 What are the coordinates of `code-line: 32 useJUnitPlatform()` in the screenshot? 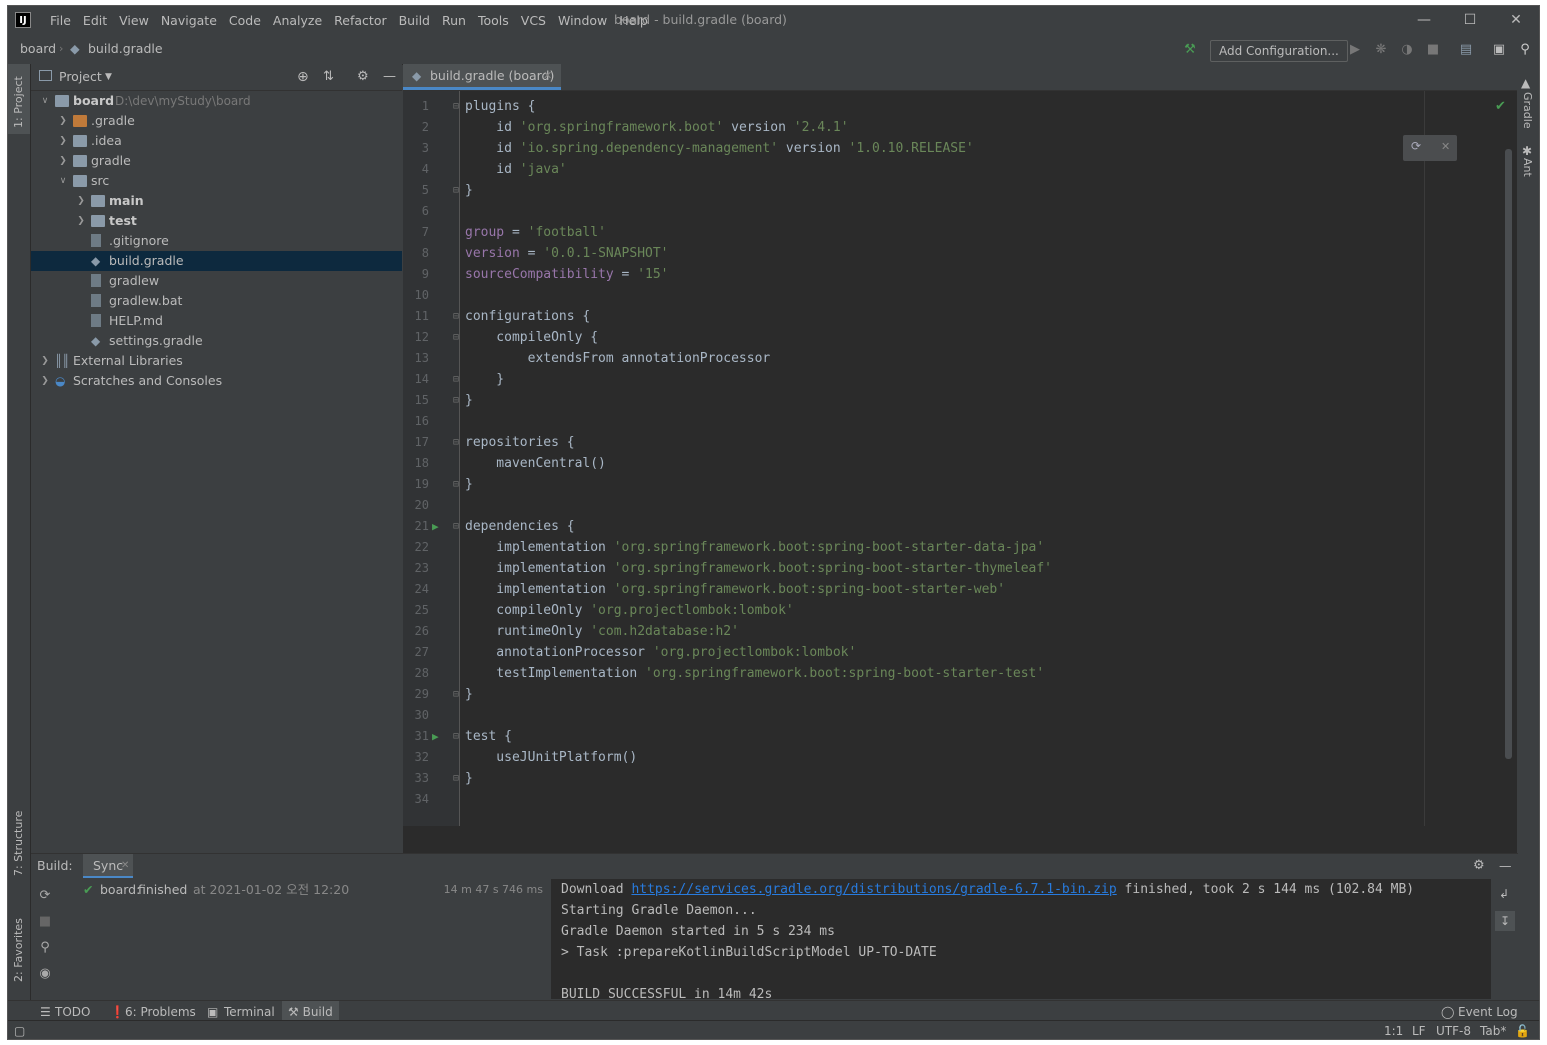 It's located at (958, 757).